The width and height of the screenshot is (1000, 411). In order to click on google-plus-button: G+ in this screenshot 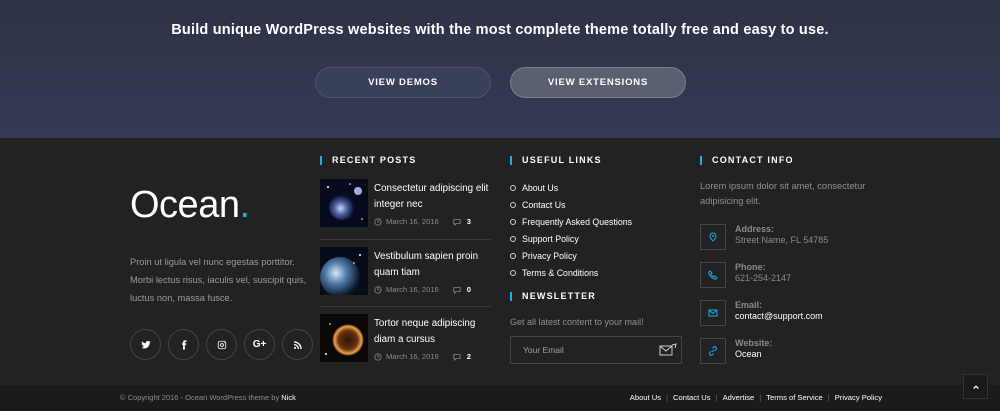, I will do `click(259, 344)`.